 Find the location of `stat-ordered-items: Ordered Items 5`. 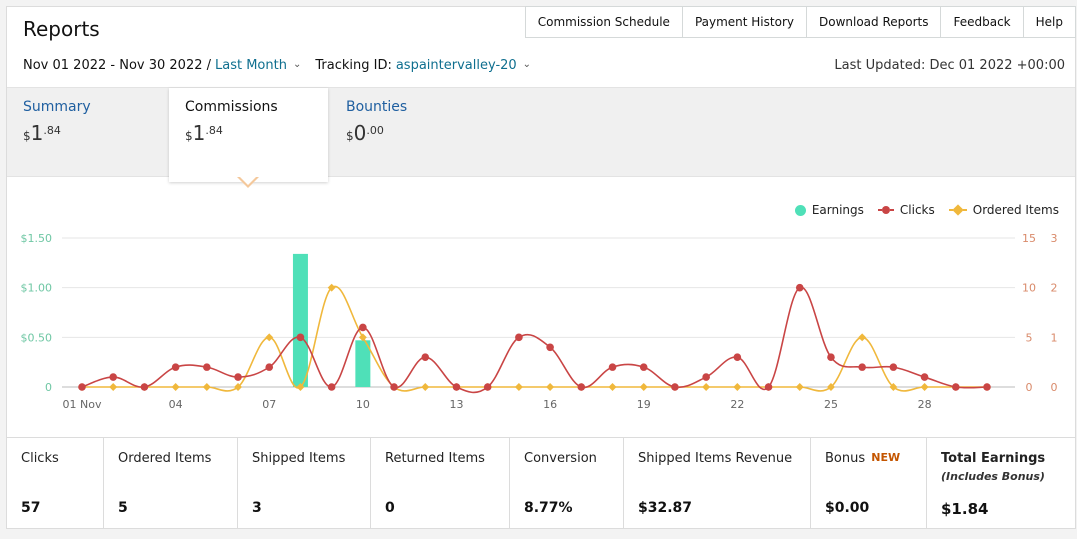

stat-ordered-items: Ordered Items 5 is located at coordinates (171, 483).